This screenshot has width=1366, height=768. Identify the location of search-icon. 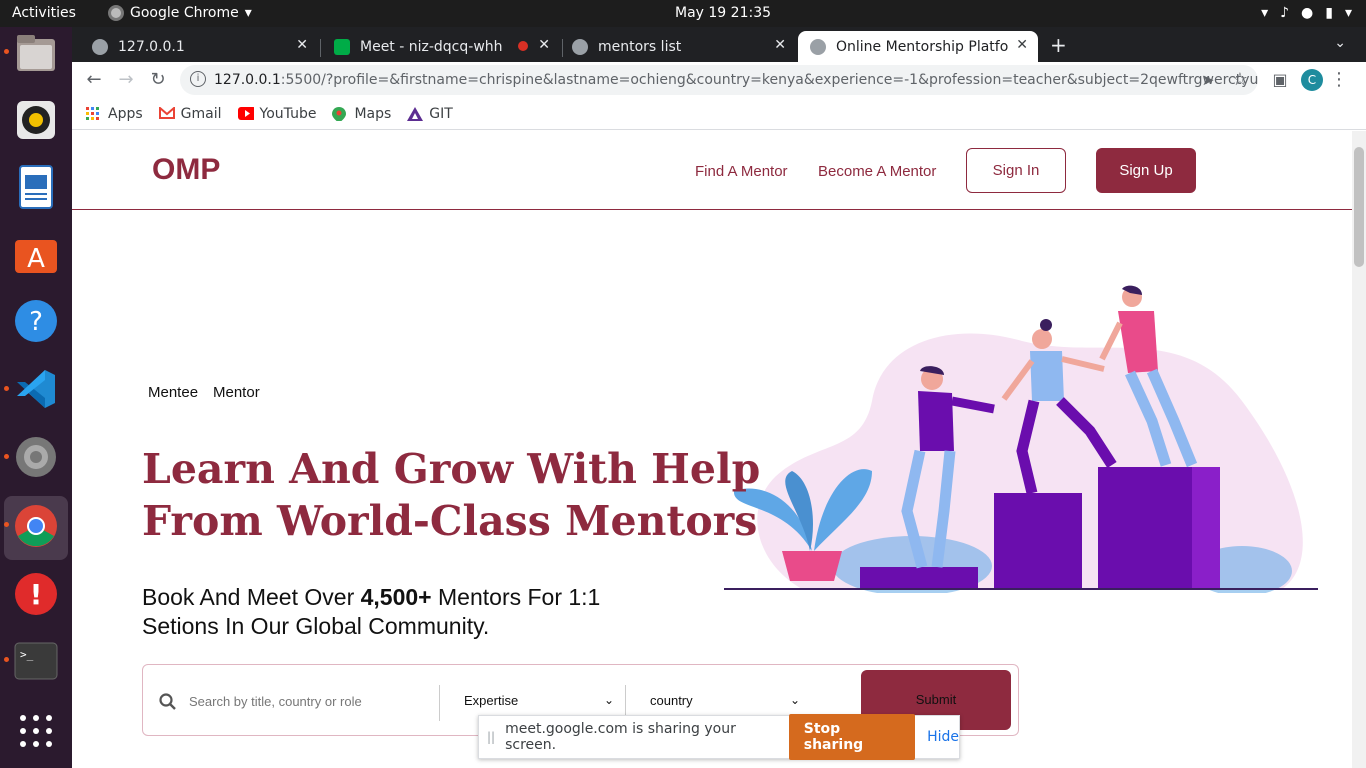
(167, 701).